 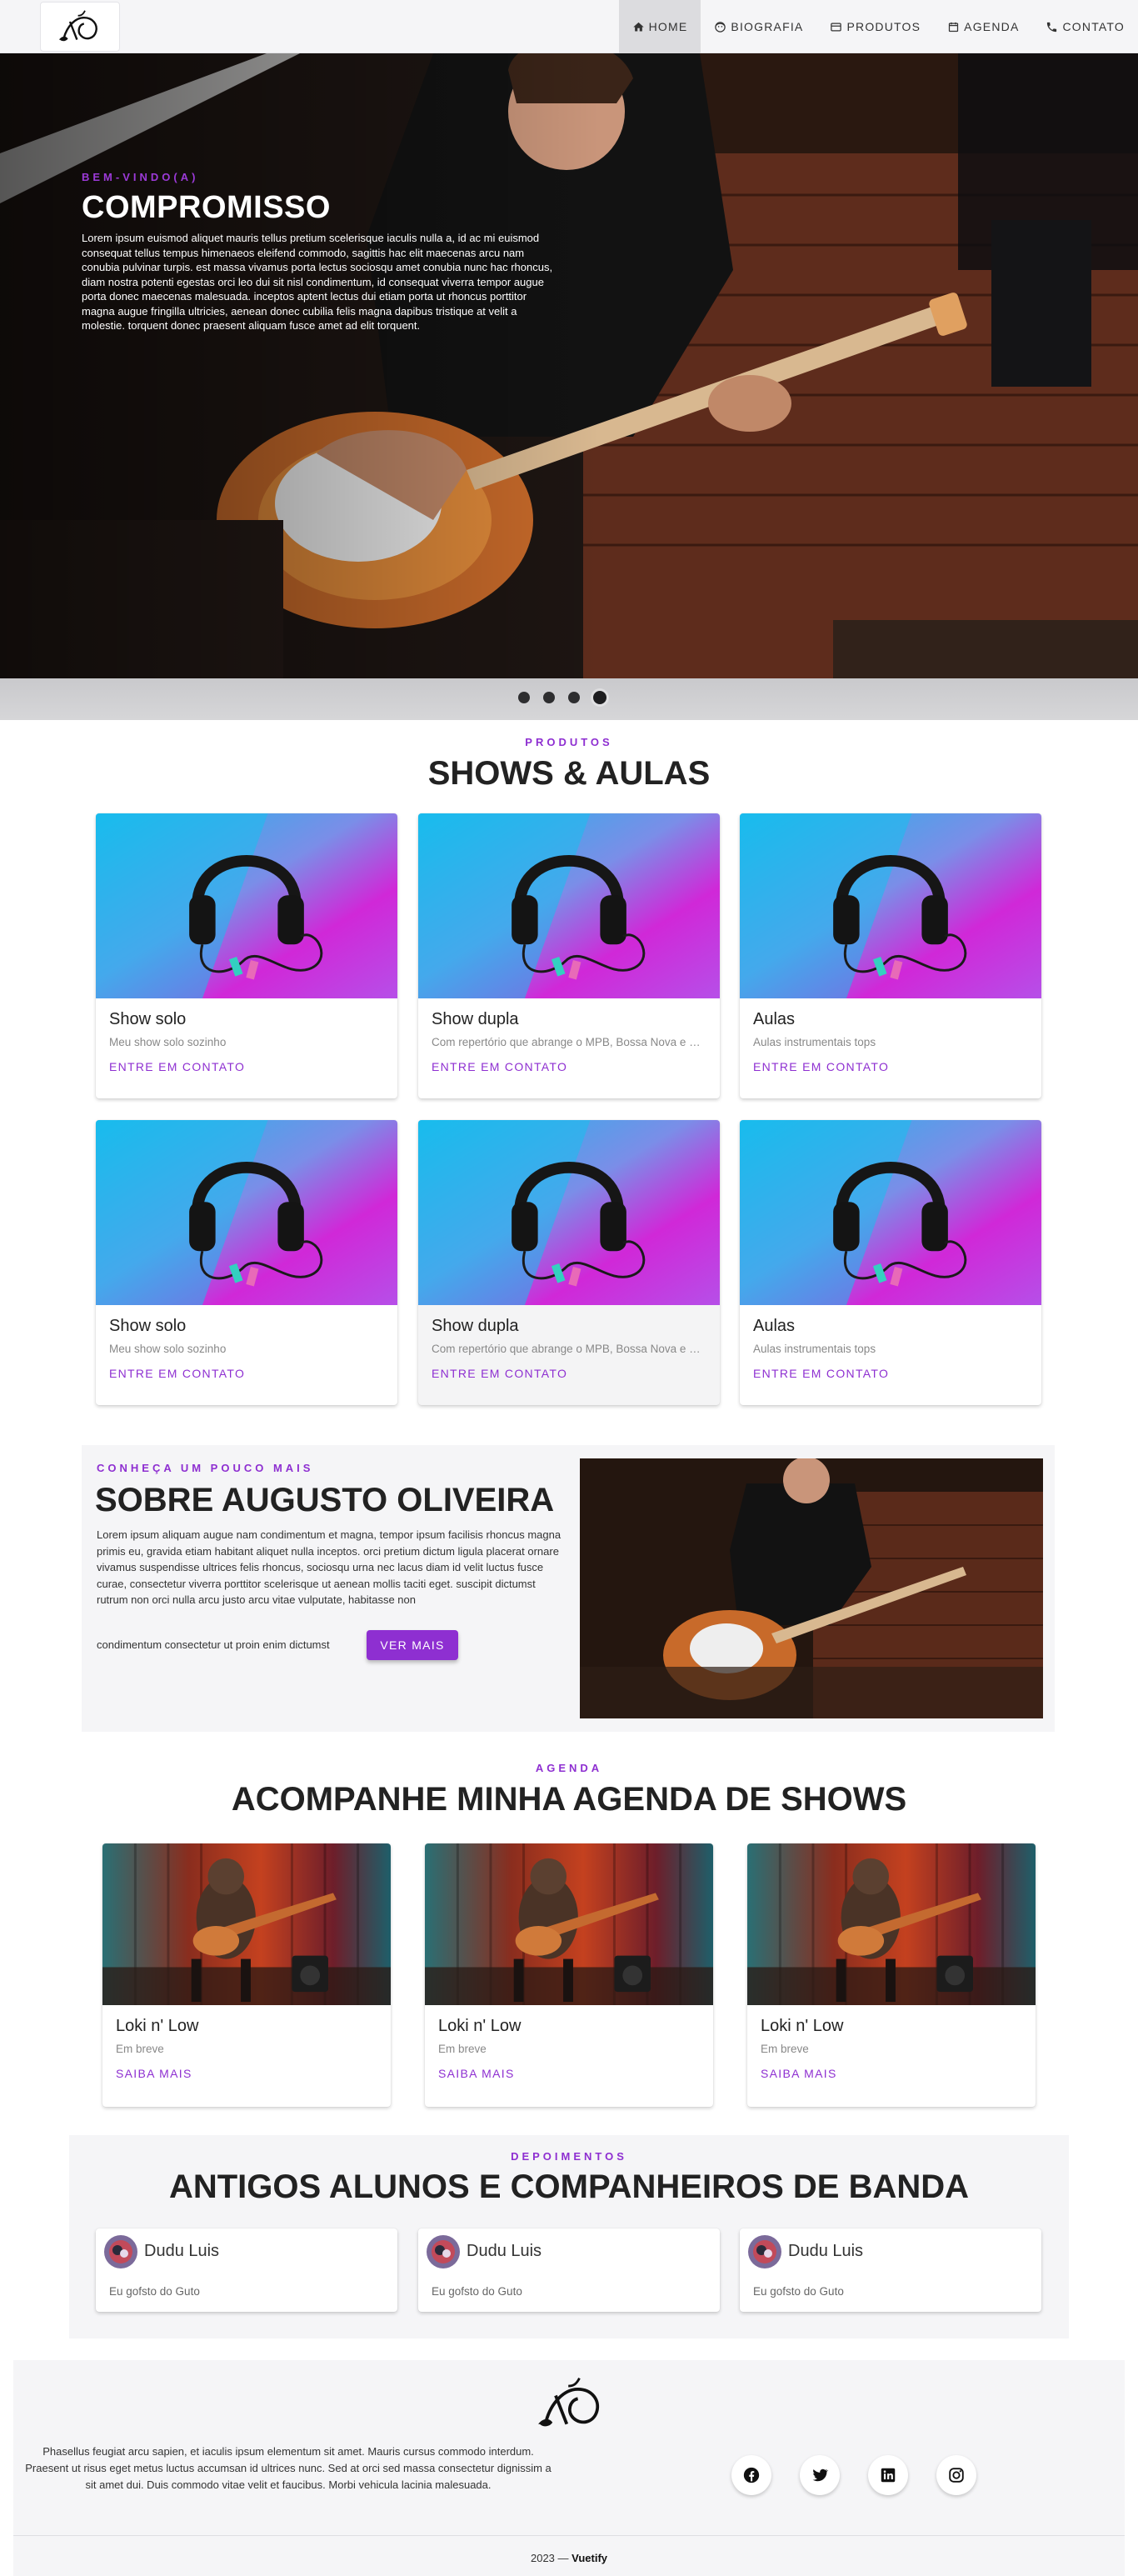 What do you see at coordinates (812, 1588) in the screenshot?
I see `about-photo` at bounding box center [812, 1588].